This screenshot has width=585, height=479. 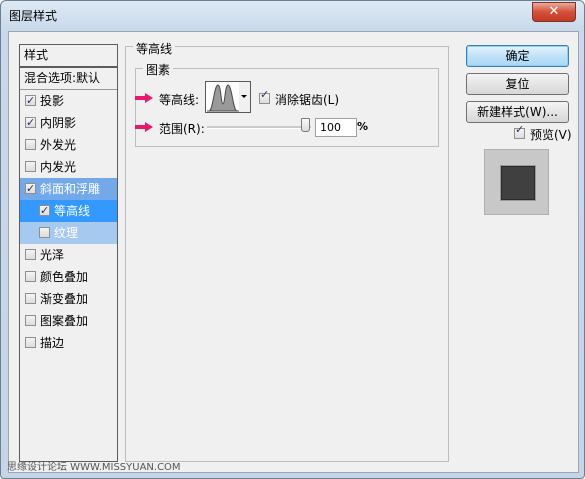 I want to click on stroke-checkbox, so click(x=30, y=342).